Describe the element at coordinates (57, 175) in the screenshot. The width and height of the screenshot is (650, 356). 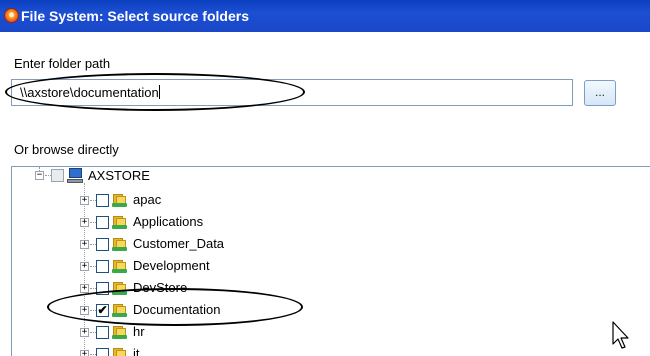
I see `root-checkbox` at that location.